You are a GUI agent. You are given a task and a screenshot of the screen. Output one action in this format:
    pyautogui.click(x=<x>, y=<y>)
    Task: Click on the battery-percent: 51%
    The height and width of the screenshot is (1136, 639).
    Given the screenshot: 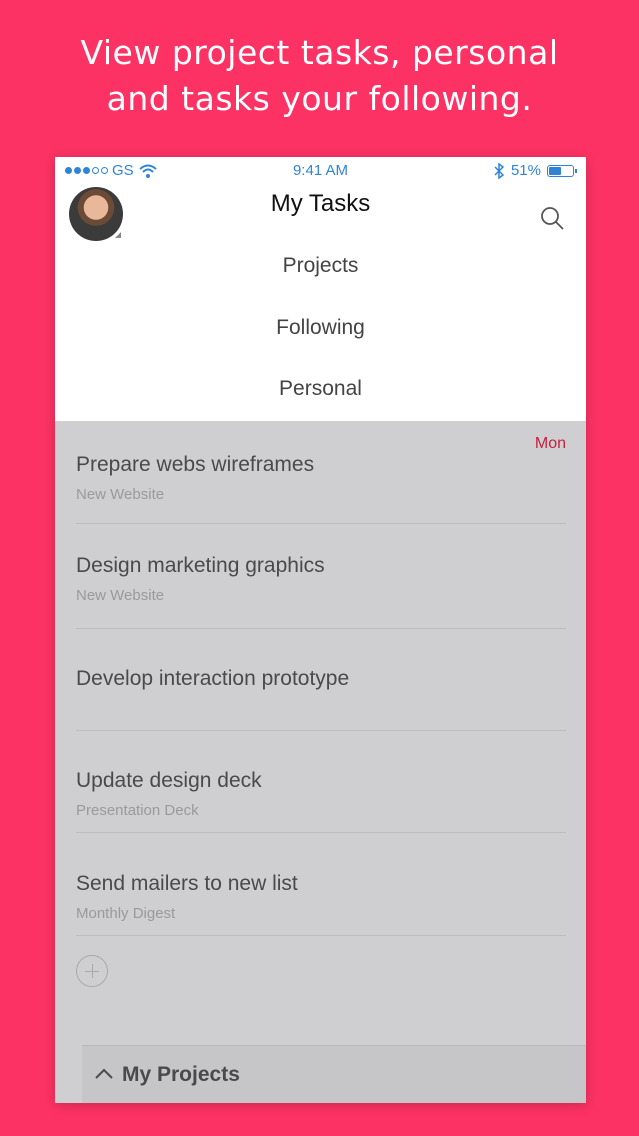 What is the action you would take?
    pyautogui.click(x=525, y=170)
    